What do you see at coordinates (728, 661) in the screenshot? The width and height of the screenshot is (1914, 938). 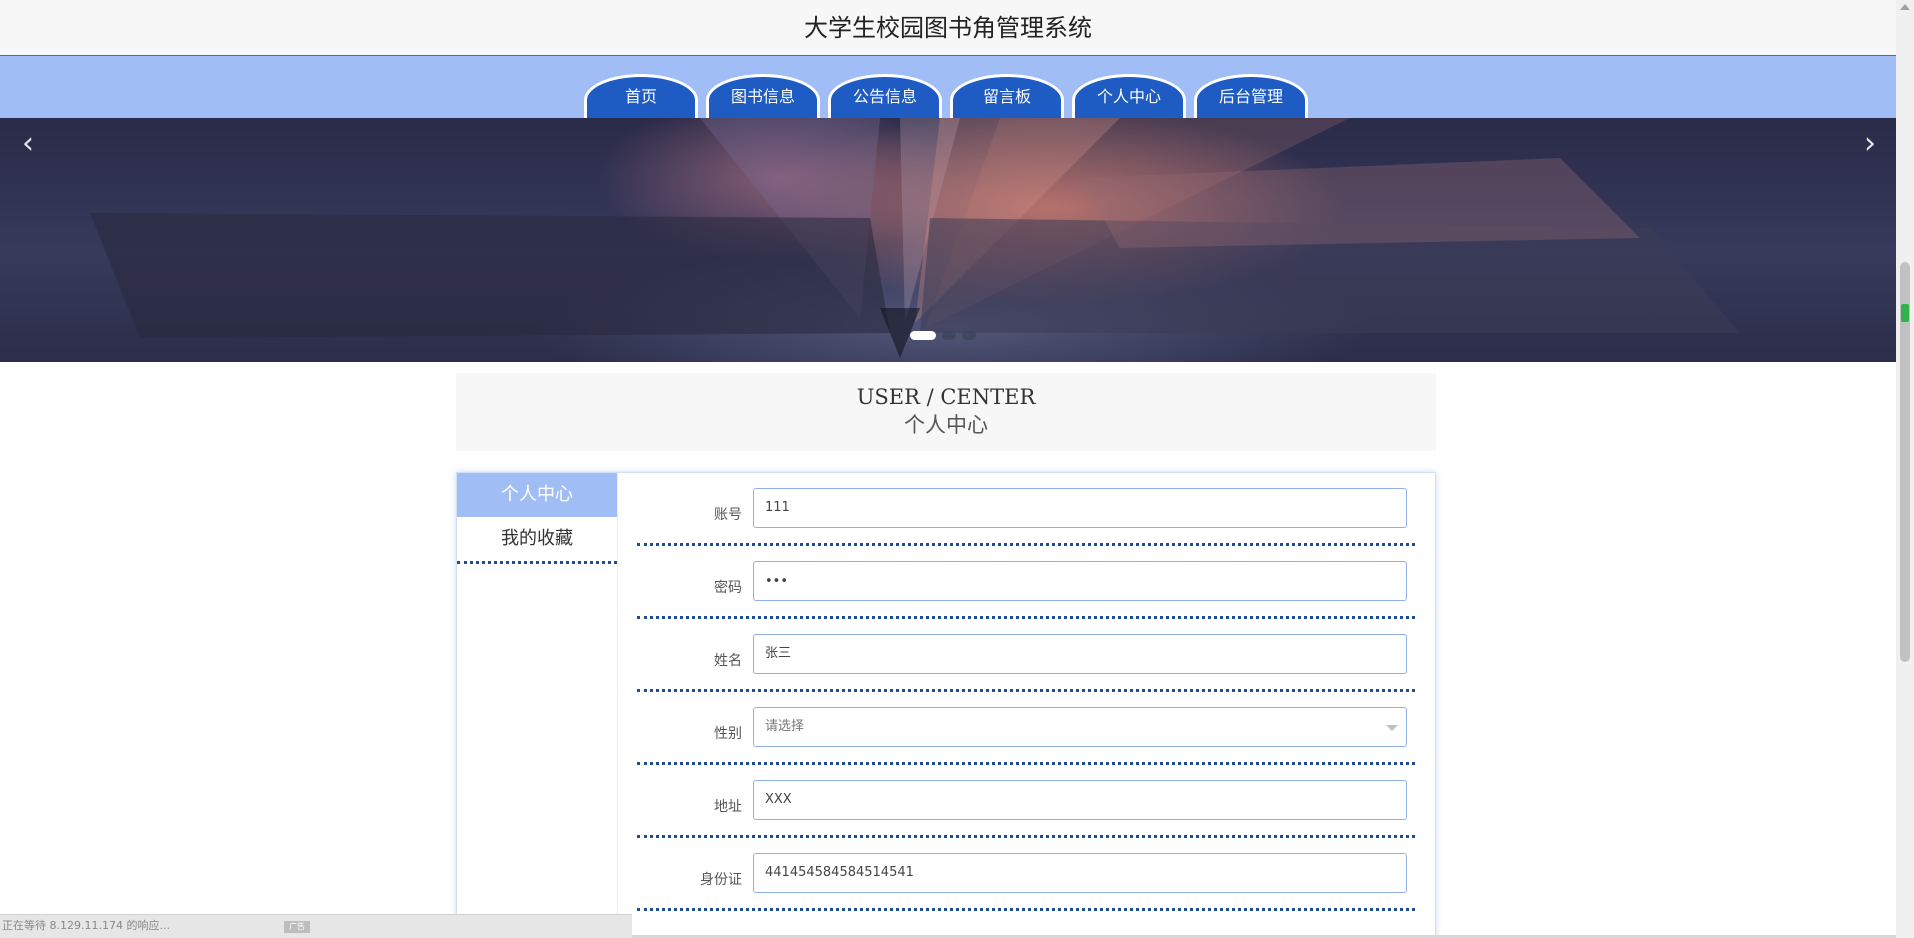 I see `name-label: 姓名` at bounding box center [728, 661].